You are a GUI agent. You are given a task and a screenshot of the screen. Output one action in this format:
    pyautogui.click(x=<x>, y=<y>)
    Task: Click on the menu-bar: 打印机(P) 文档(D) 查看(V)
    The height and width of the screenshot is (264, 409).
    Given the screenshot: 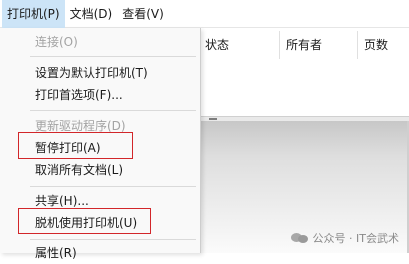 What is the action you would take?
    pyautogui.click(x=204, y=14)
    